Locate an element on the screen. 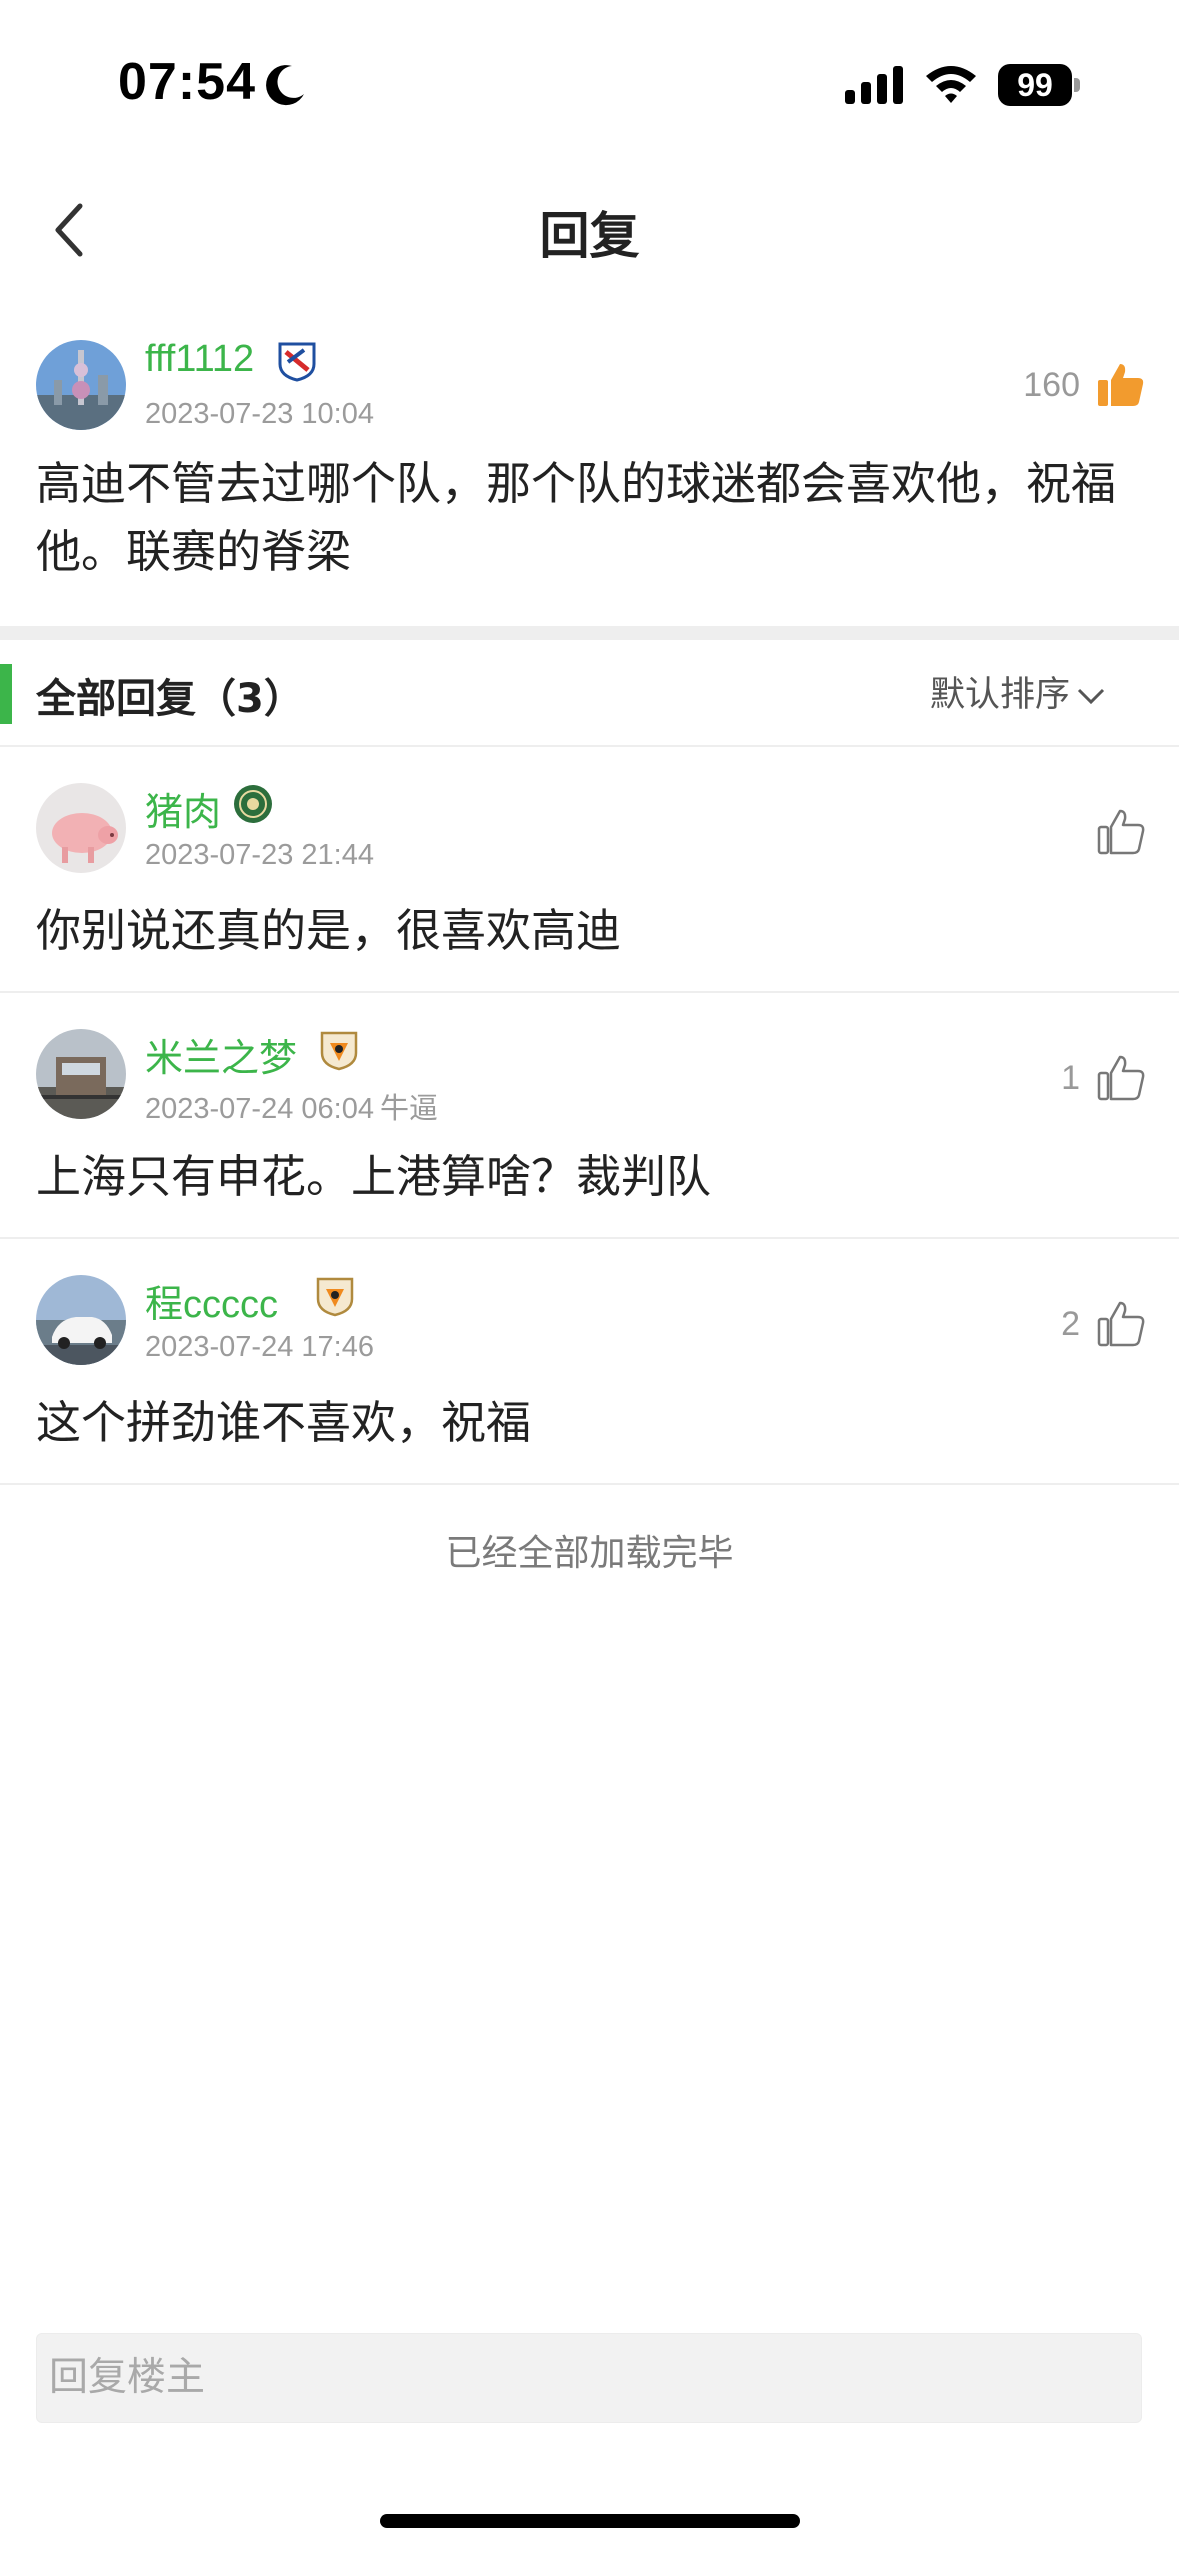 The image size is (1179, 2556). wifi-icon is located at coordinates (951, 84).